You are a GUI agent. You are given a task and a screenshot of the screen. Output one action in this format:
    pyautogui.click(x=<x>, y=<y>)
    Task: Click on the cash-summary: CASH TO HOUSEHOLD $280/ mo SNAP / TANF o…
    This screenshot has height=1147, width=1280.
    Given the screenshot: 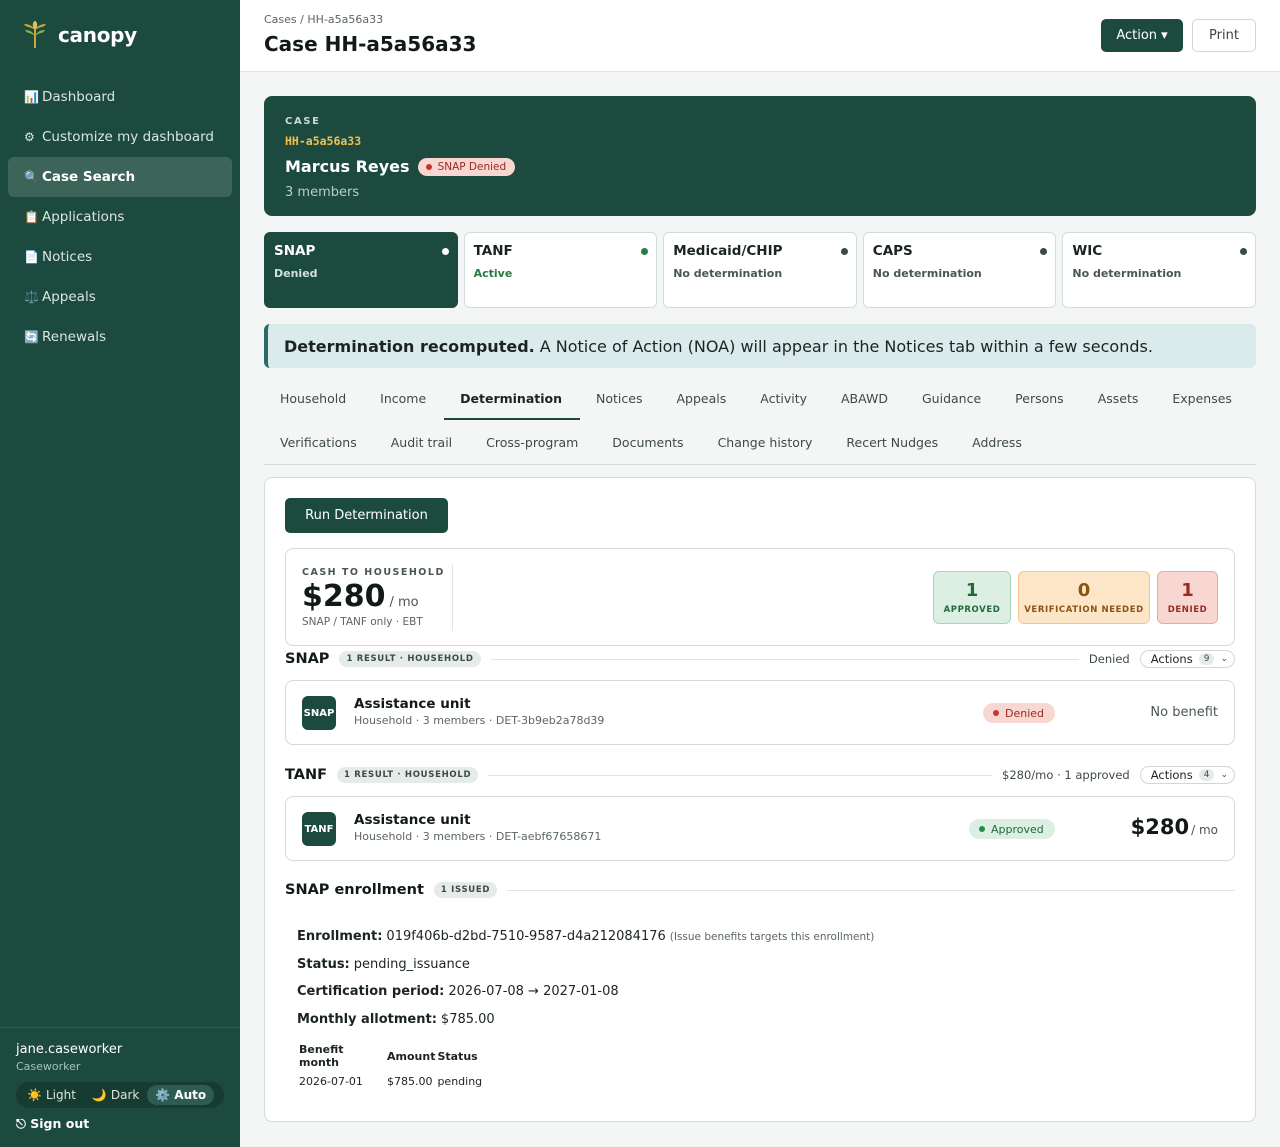 What is the action you would take?
    pyautogui.click(x=760, y=597)
    